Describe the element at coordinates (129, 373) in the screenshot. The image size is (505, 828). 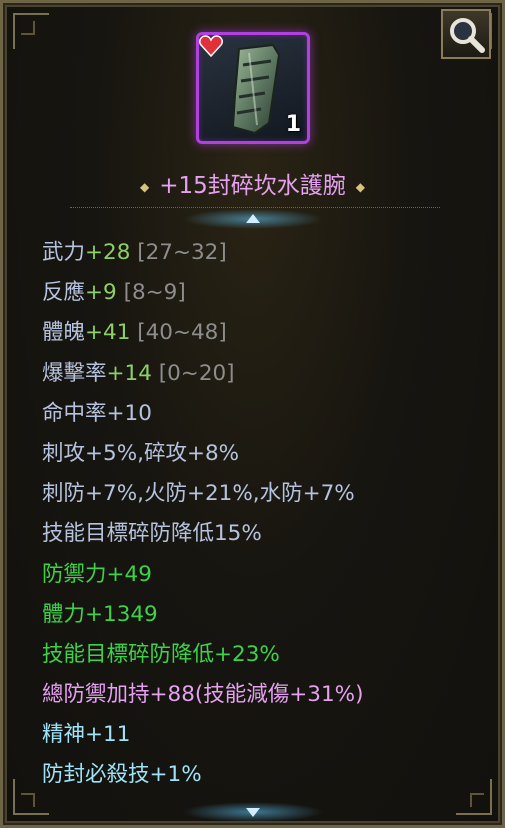
I see `stat-bonus: +14` at that location.